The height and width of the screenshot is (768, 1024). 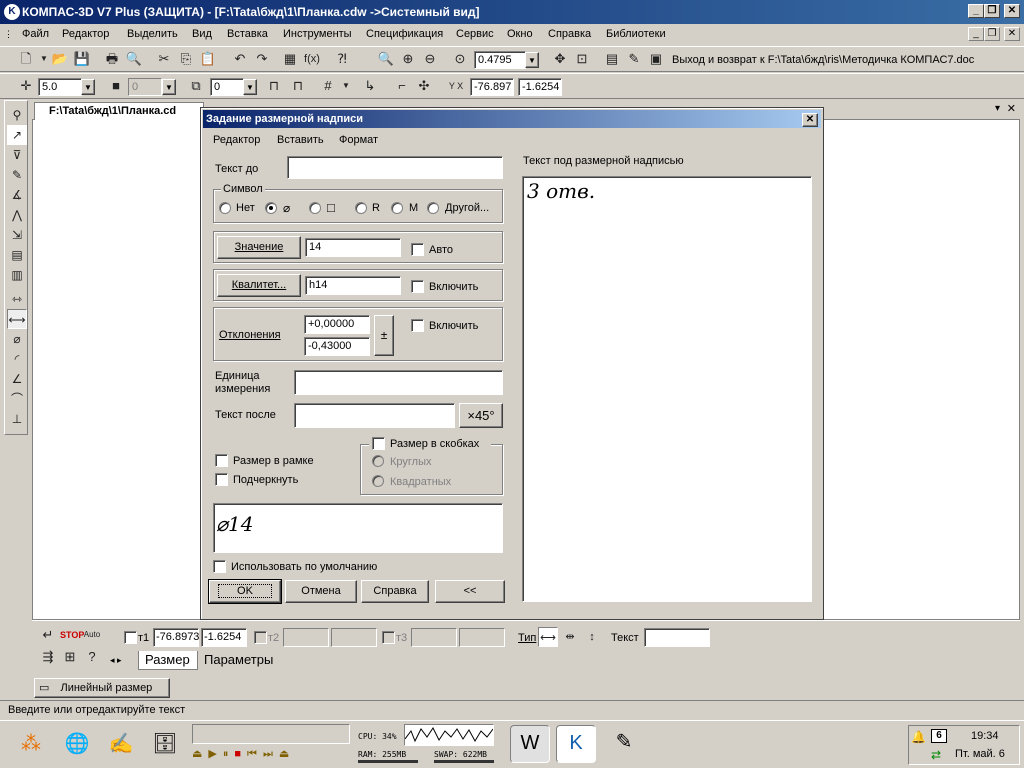 What do you see at coordinates (17, 399) in the screenshot?
I see `arc-dim-icon: ⌒` at bounding box center [17, 399].